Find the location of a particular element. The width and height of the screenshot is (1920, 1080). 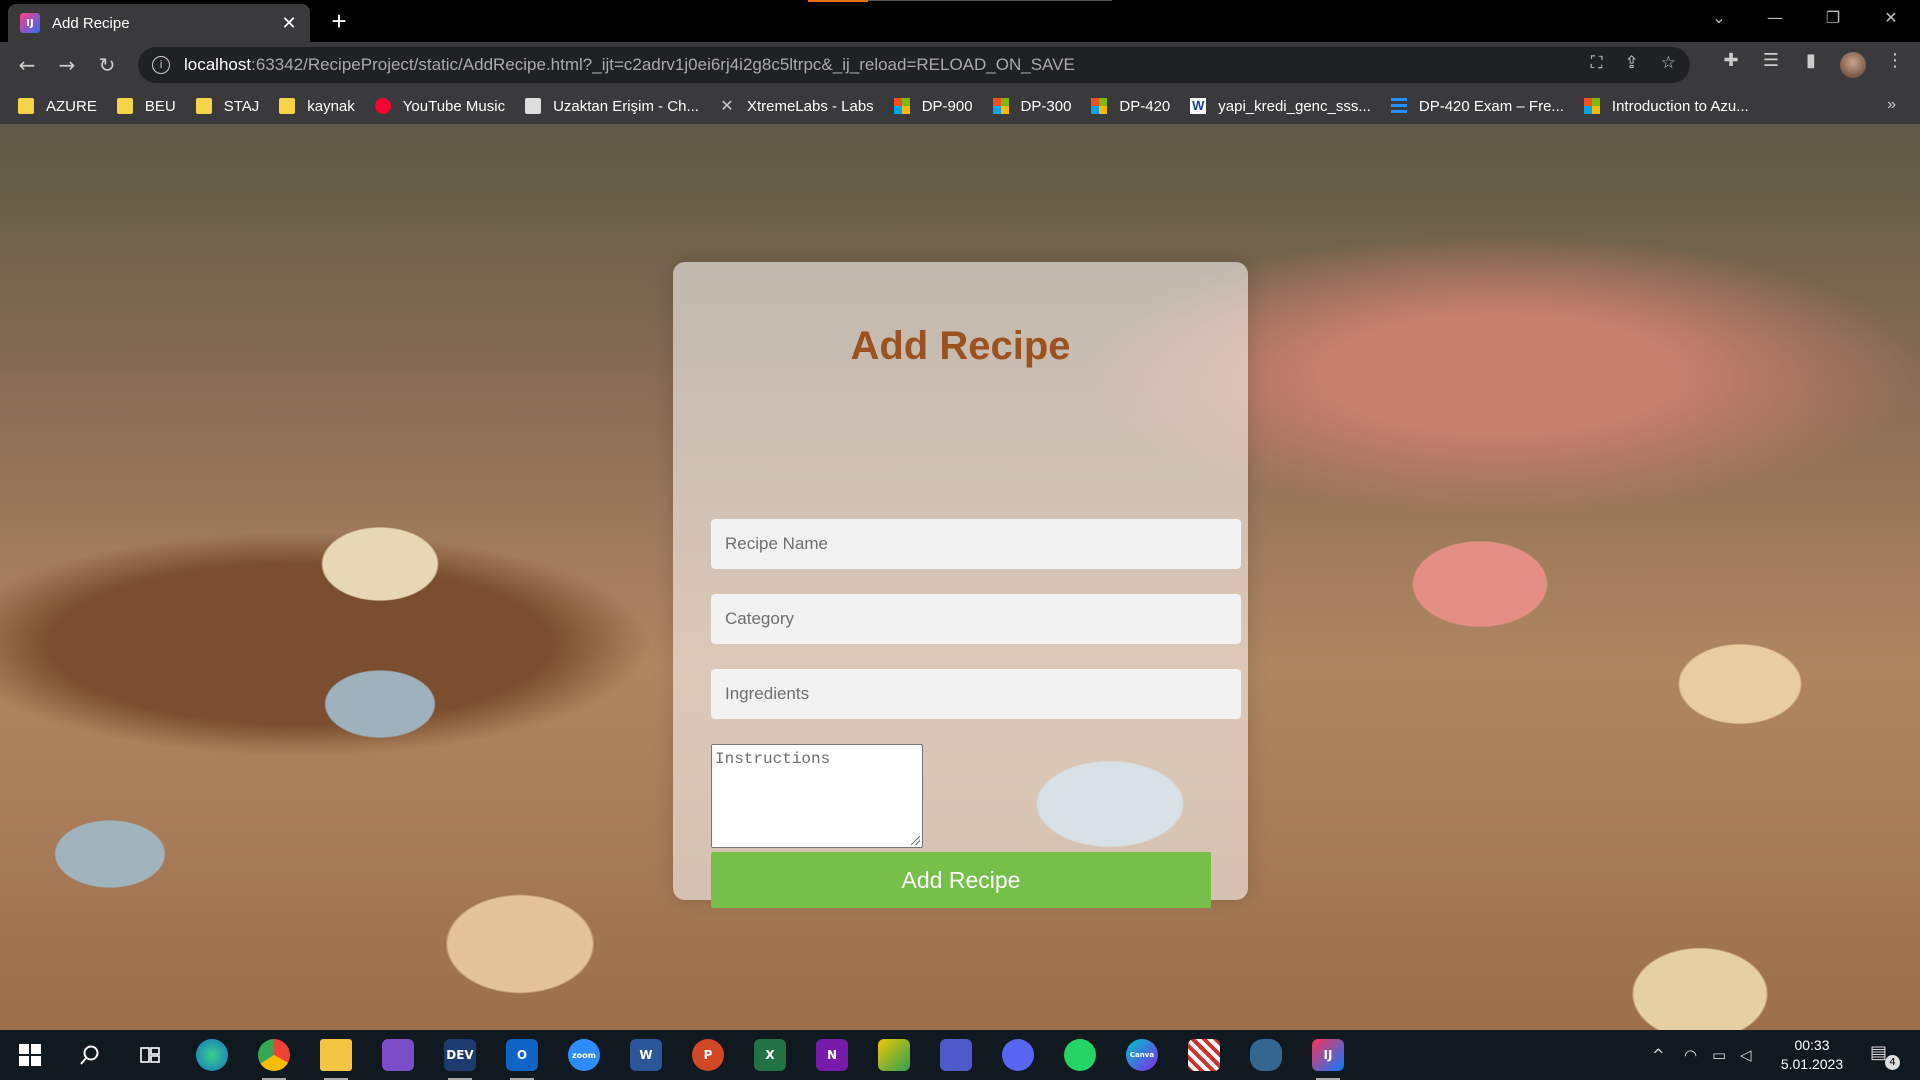

powerpoint-icon: P is located at coordinates (708, 1055).